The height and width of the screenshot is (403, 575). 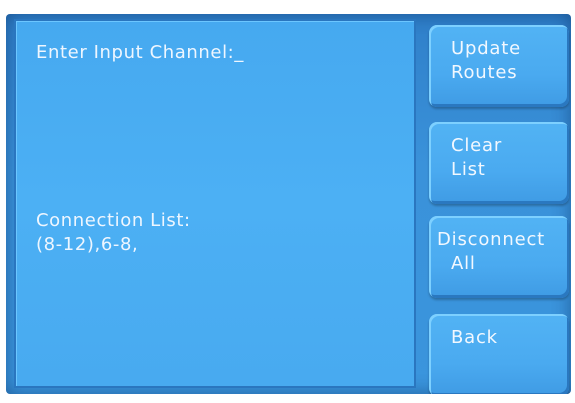 I want to click on disconnect-all-label-line1: Disconnect, so click(x=491, y=239).